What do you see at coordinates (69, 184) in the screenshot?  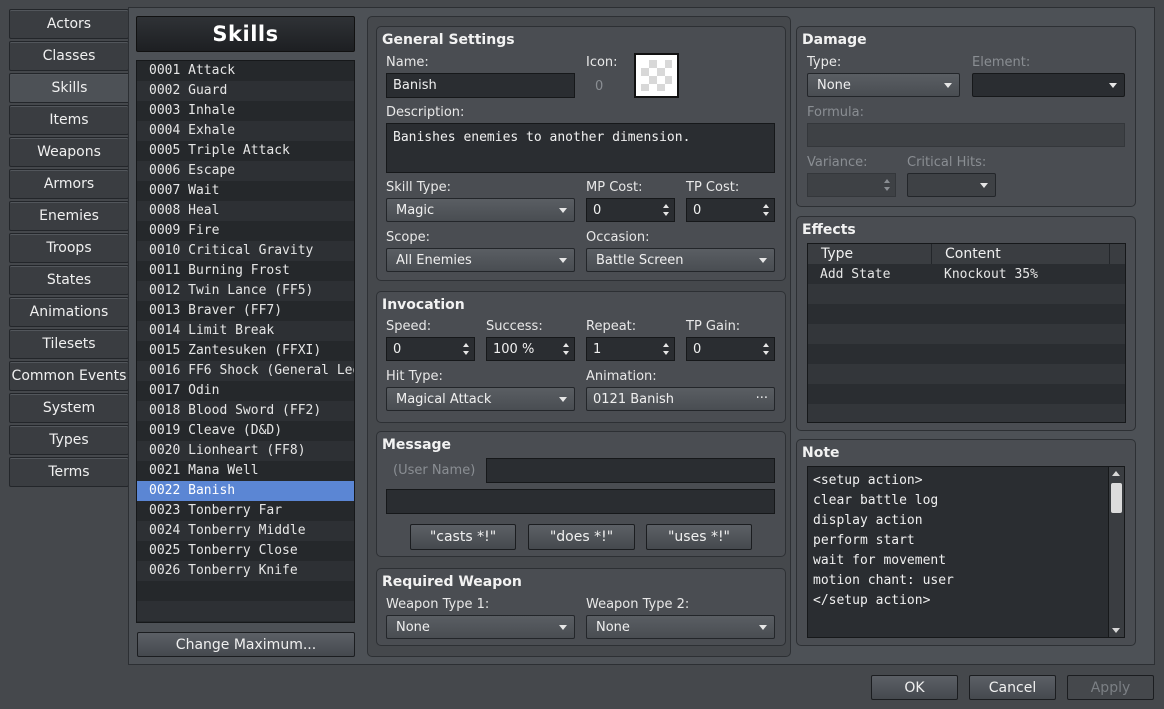 I see `tab-armors: Armors` at bounding box center [69, 184].